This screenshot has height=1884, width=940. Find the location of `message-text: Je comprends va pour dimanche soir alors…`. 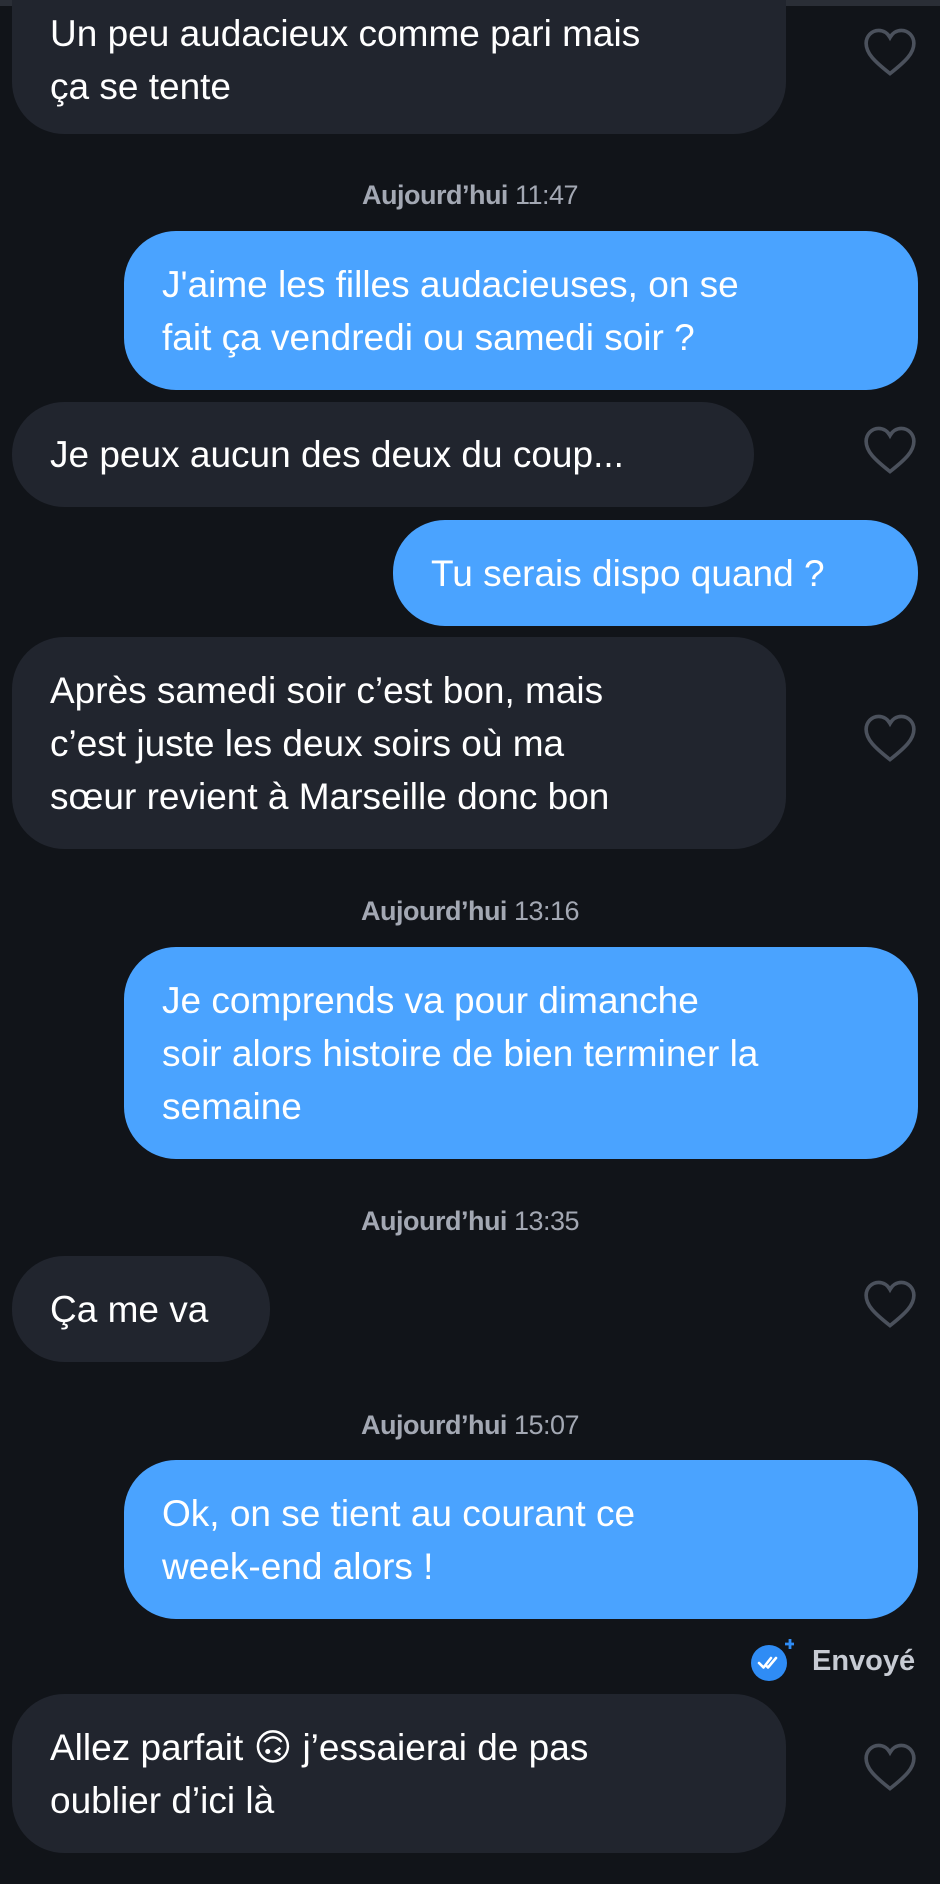

message-text: Je comprends va pour dimanche soir alors… is located at coordinates (460, 1053).